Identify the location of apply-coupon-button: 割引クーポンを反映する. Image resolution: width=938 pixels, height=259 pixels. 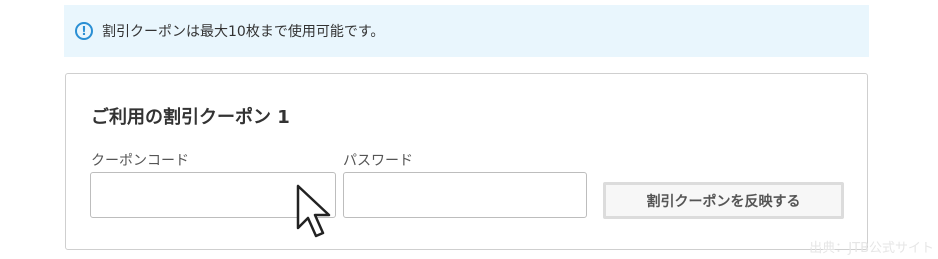
(723, 200).